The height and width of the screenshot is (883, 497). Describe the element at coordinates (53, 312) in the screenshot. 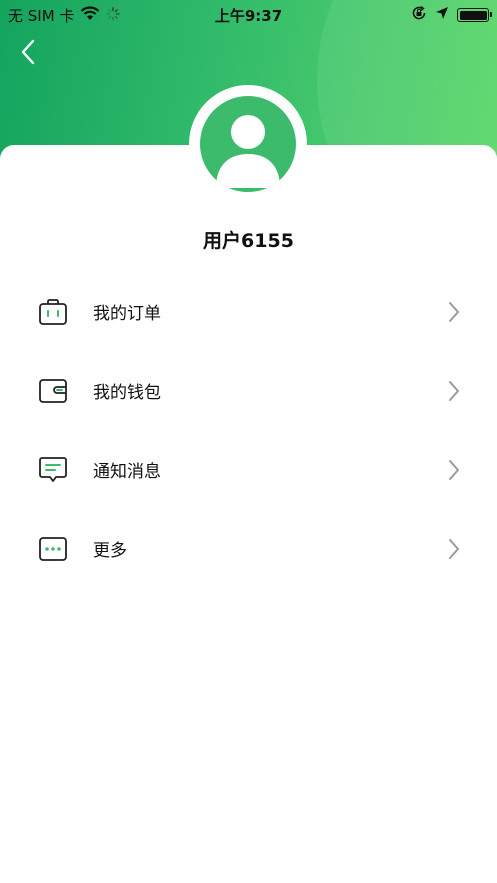

I see `bag-icon` at that location.